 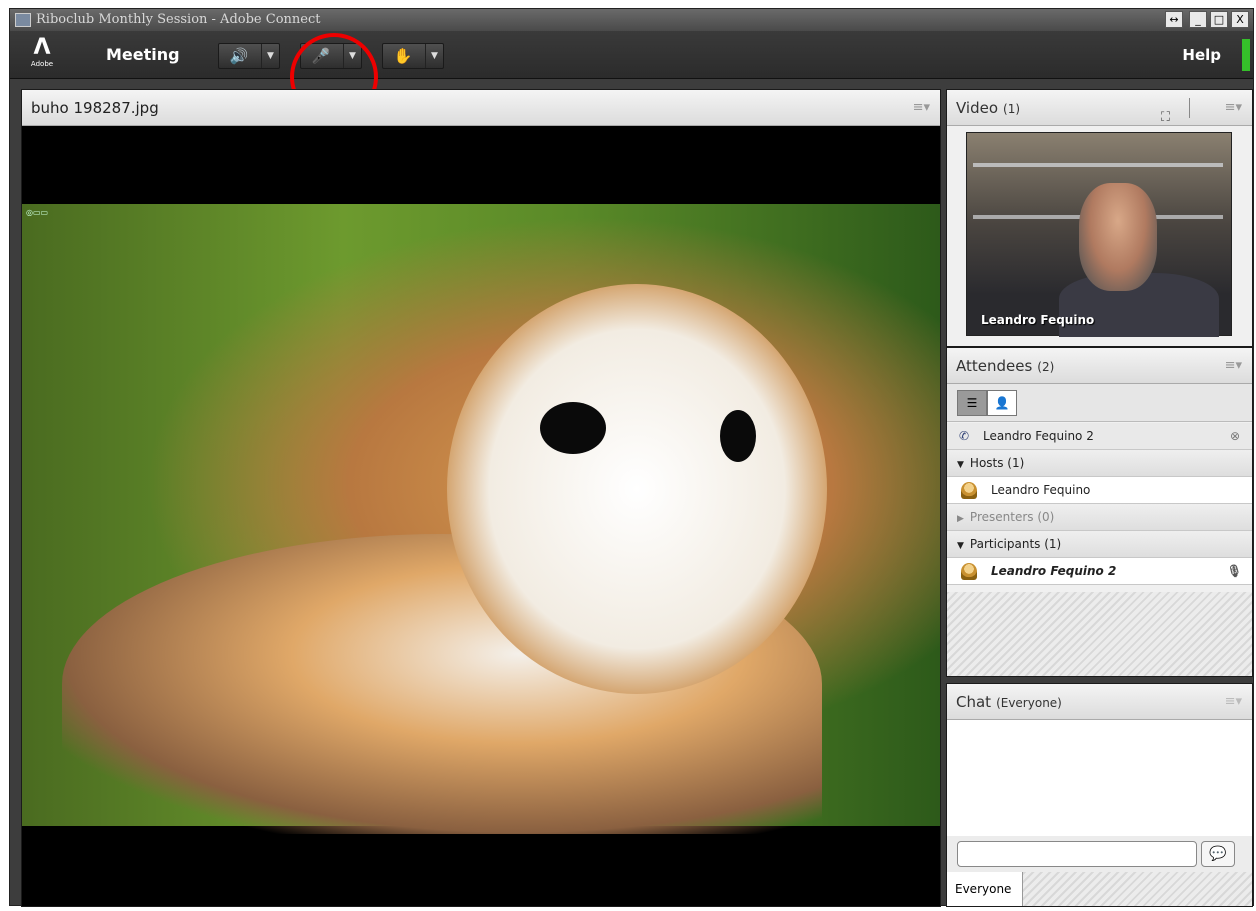 What do you see at coordinates (1029, 703) in the screenshot?
I see `chat-scope: (Everyone)` at bounding box center [1029, 703].